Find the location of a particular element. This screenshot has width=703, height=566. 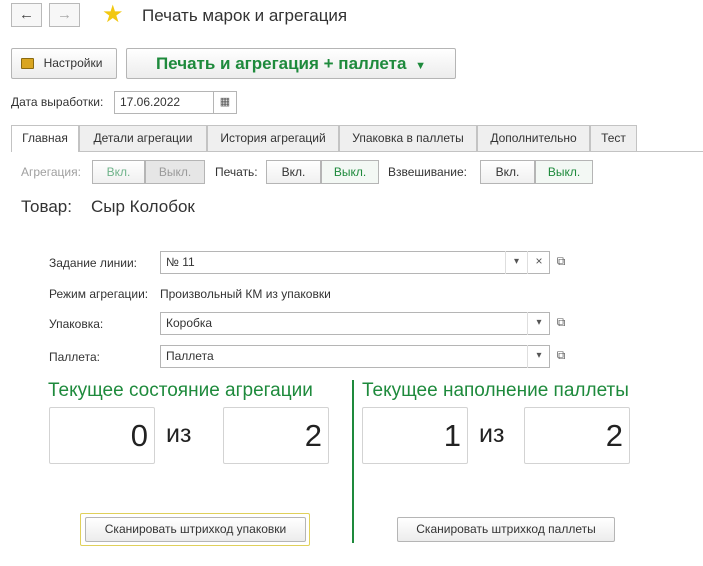

print-off-button: Выкл. is located at coordinates (350, 172).